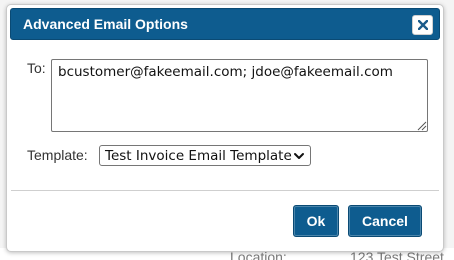  What do you see at coordinates (36, 68) in the screenshot?
I see `to-label: To:` at bounding box center [36, 68].